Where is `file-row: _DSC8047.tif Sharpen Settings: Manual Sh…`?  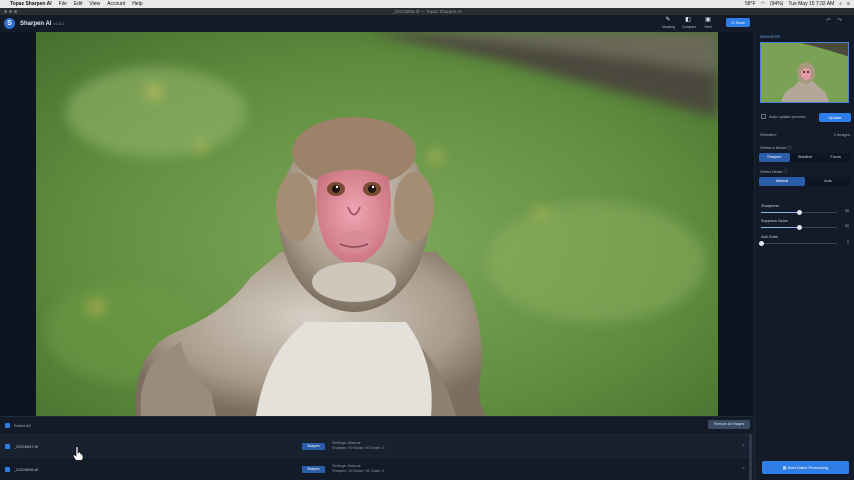
file-row: _DSC8047.tif Sharpen Settings: Manual Sh… is located at coordinates (377, 445).